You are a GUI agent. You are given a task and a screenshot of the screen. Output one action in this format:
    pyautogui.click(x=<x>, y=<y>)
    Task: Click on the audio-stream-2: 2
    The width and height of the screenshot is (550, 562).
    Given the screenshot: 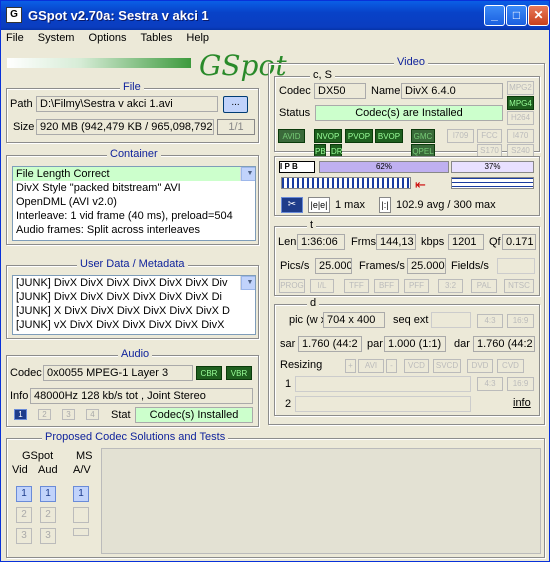 What is the action you would take?
    pyautogui.click(x=44, y=414)
    